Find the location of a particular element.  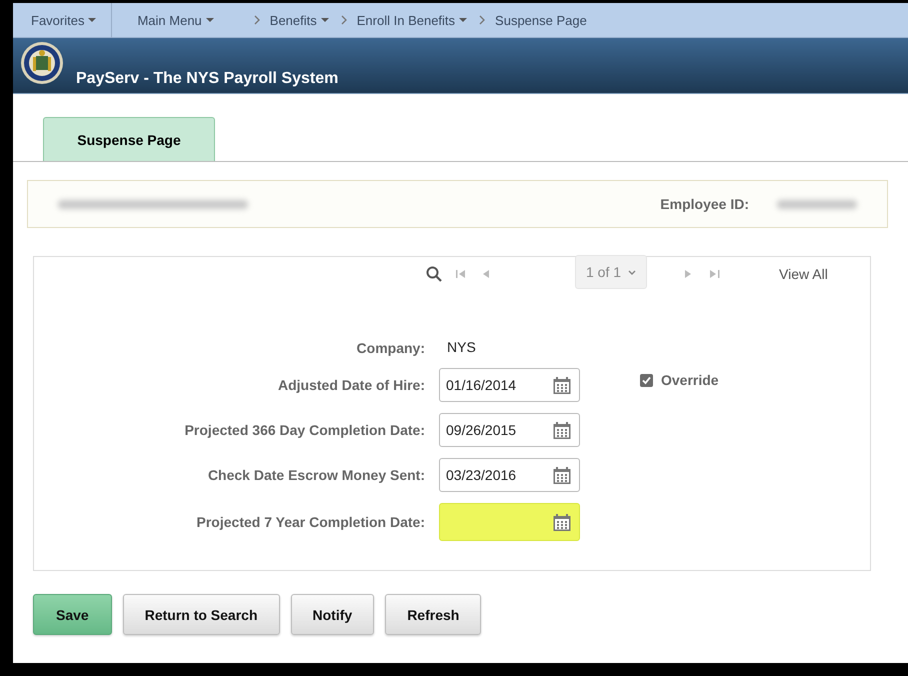

breadcrumb-link: Enroll In Benefits is located at coordinates (412, 20).